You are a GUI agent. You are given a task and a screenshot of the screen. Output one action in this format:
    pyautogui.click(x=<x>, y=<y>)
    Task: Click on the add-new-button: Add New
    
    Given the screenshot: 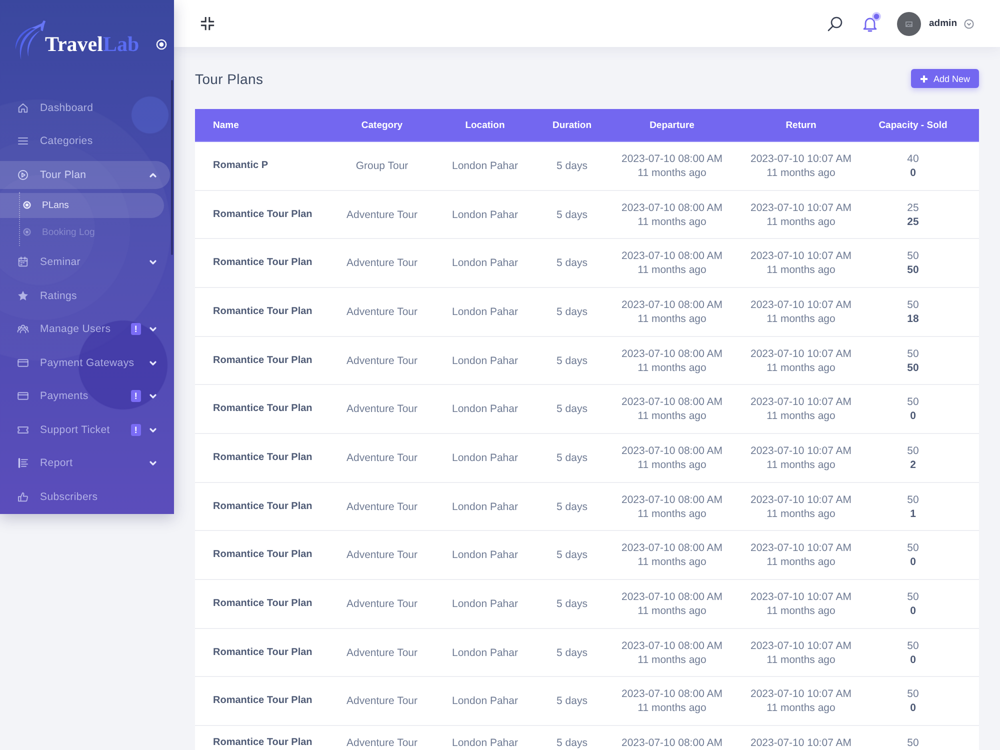 What is the action you would take?
    pyautogui.click(x=945, y=78)
    